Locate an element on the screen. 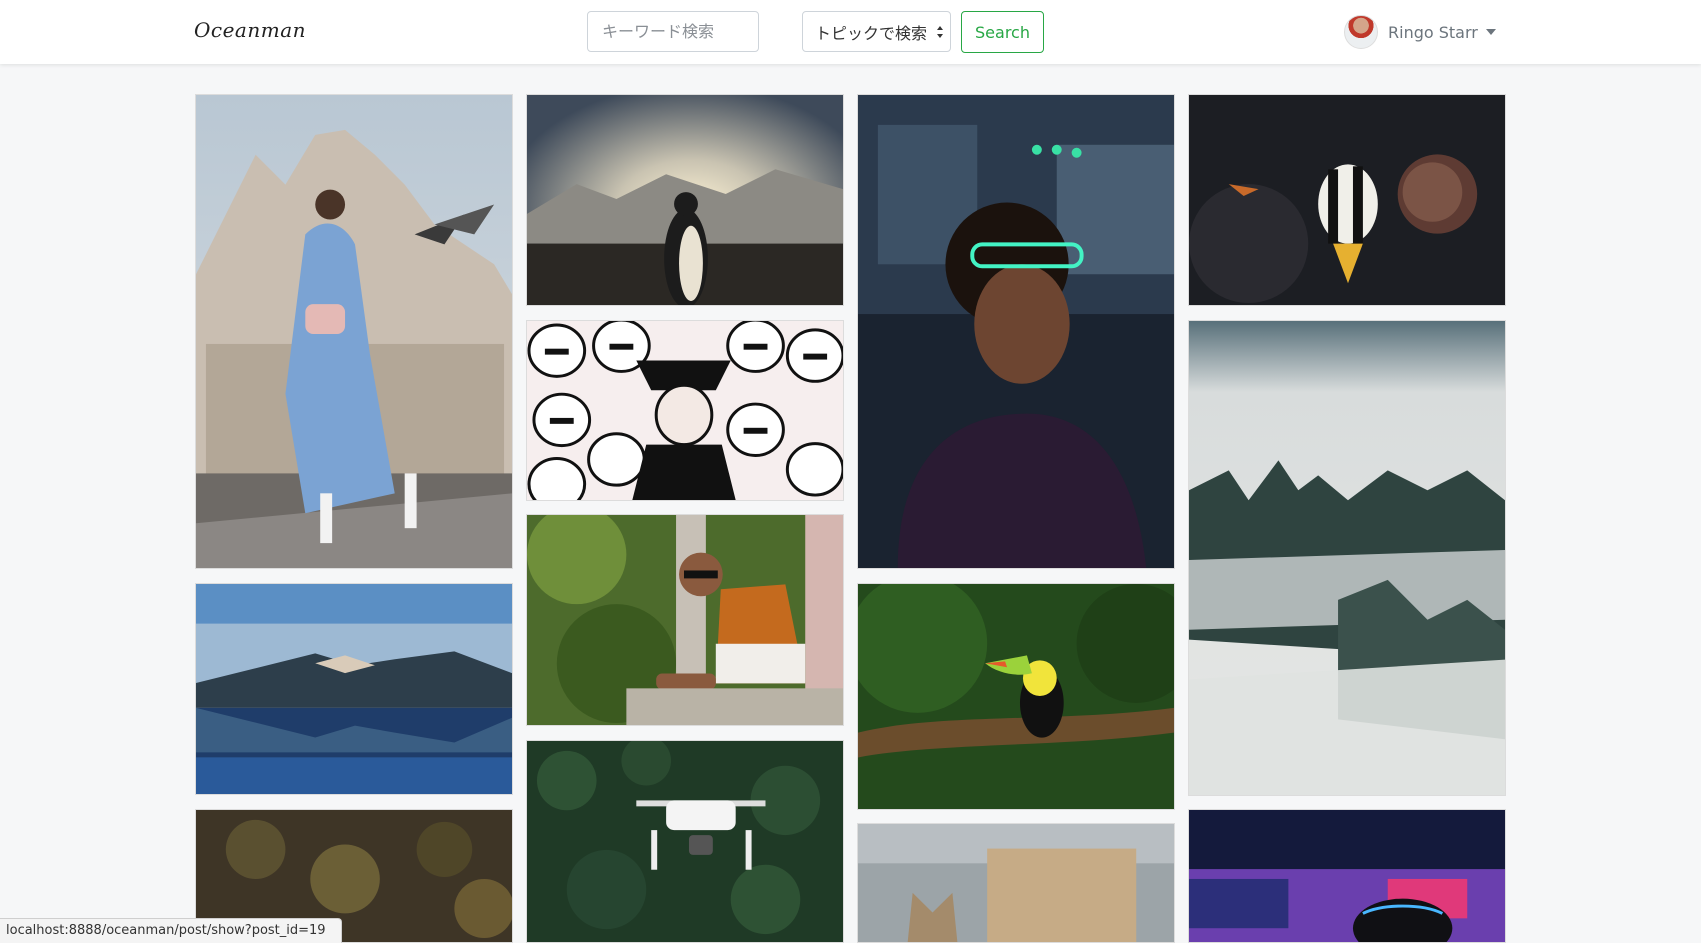 The height and width of the screenshot is (943, 1701). topic-select-value: トピックで検索 is located at coordinates (871, 33).